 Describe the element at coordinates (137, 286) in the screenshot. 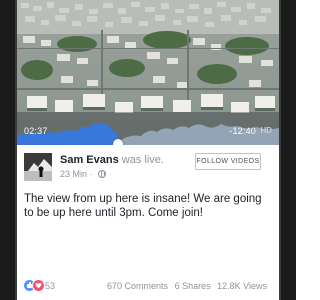

I see `comments-count: 670 Comments` at that location.